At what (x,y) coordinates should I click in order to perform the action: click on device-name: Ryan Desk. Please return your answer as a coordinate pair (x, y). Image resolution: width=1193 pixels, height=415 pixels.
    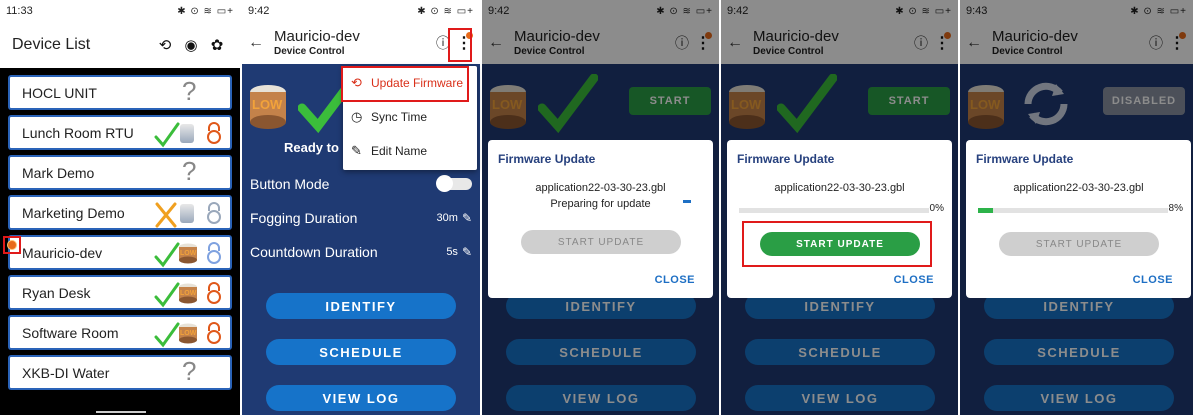
    Looking at the image, I should click on (56, 292).